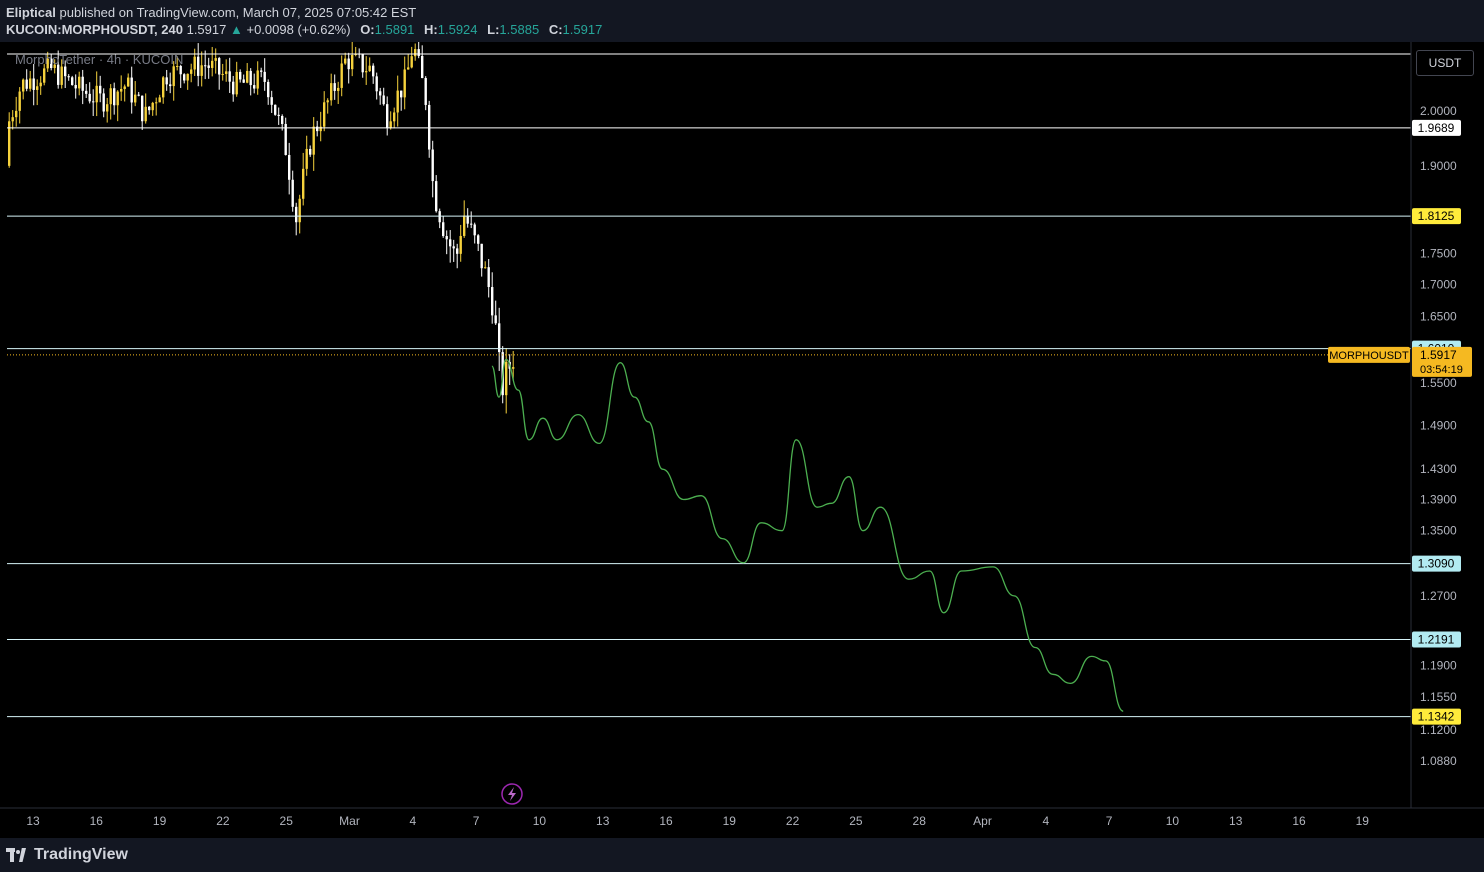 Image resolution: width=1484 pixels, height=872 pixels. Describe the element at coordinates (493, 29) in the screenshot. I see `low-label: L:` at that location.